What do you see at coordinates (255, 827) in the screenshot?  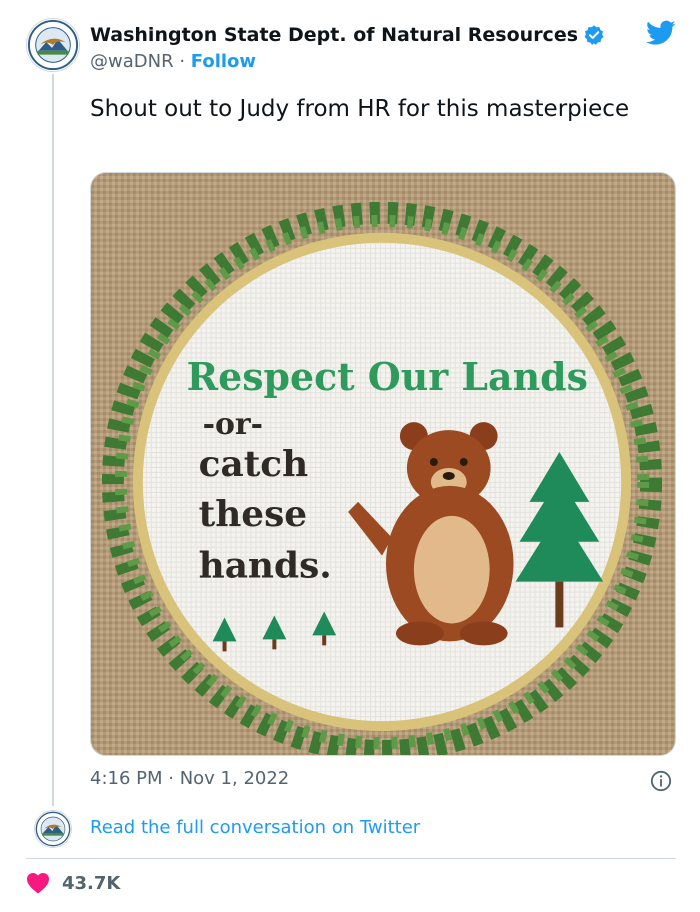 I see `read-conversation-link: Read the full conversation on Twitter` at bounding box center [255, 827].